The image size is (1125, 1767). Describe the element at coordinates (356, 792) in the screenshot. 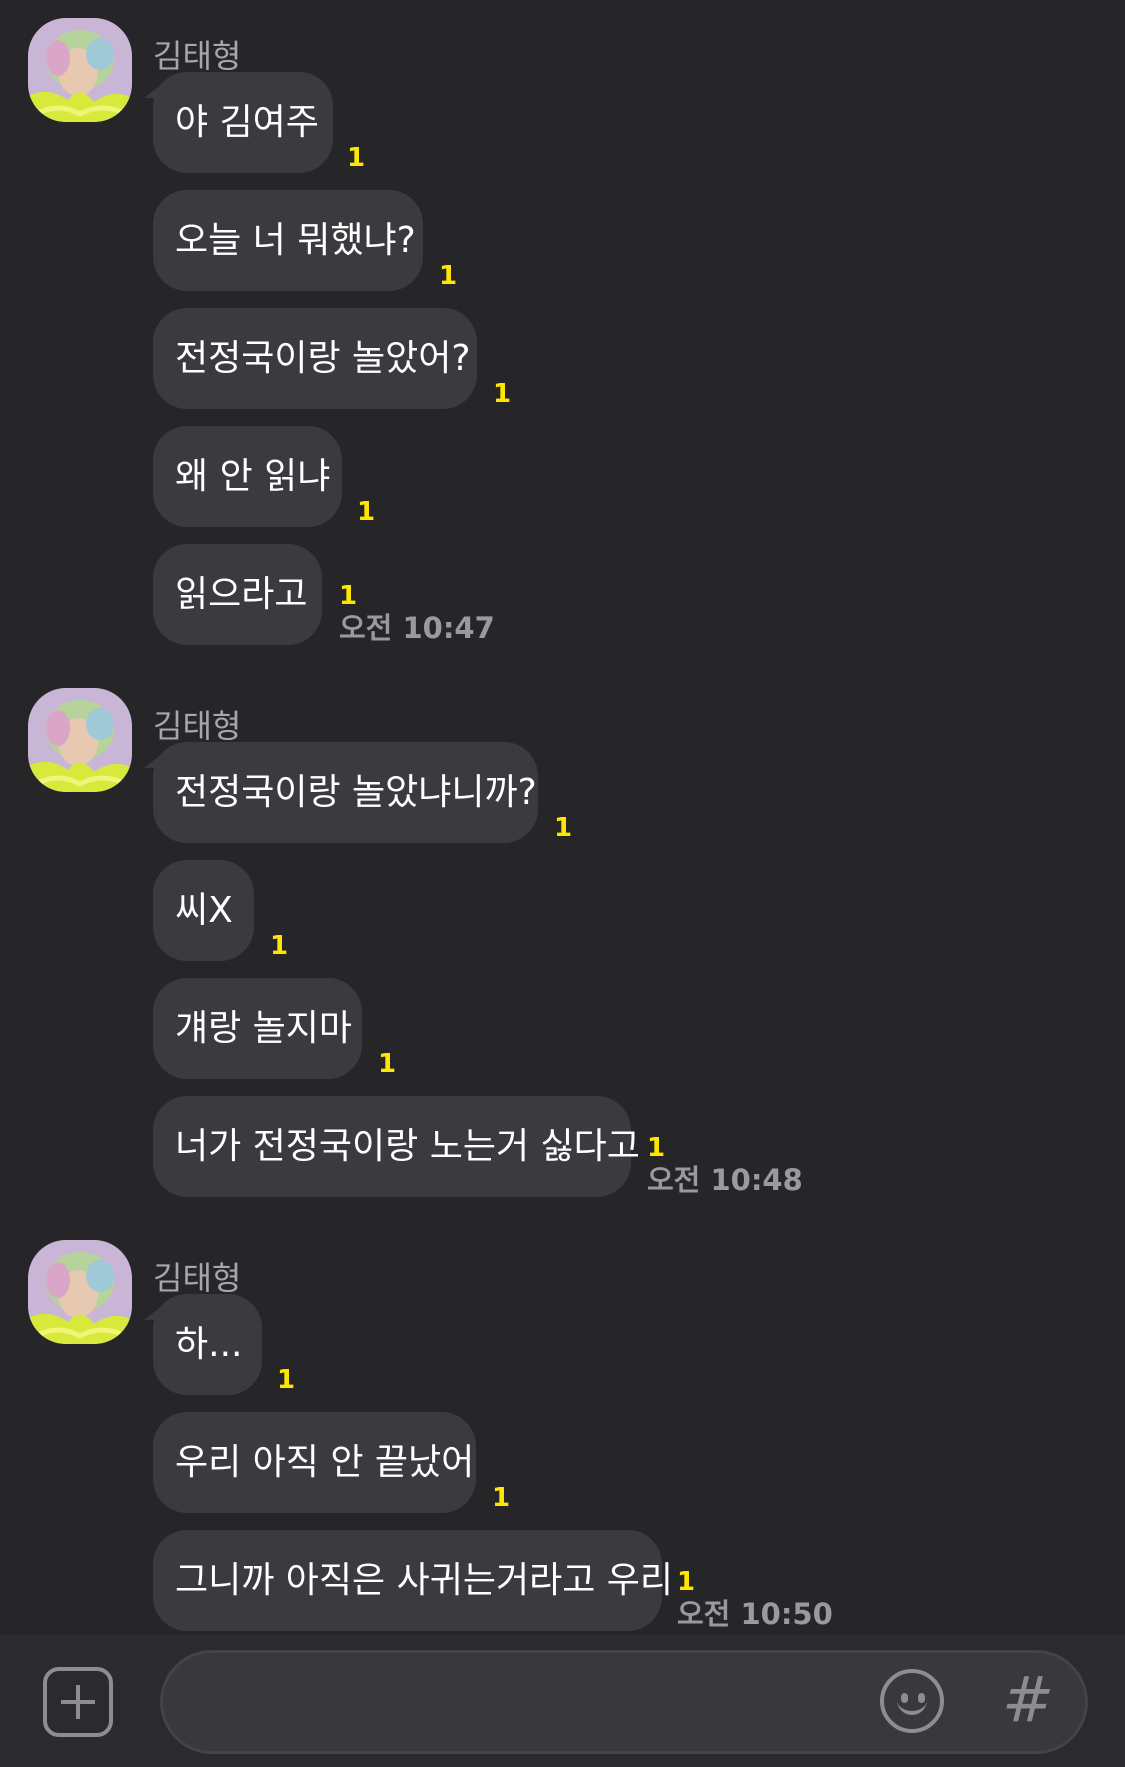

I see `message-text: 전정국이랑 놀았냐니까?` at that location.